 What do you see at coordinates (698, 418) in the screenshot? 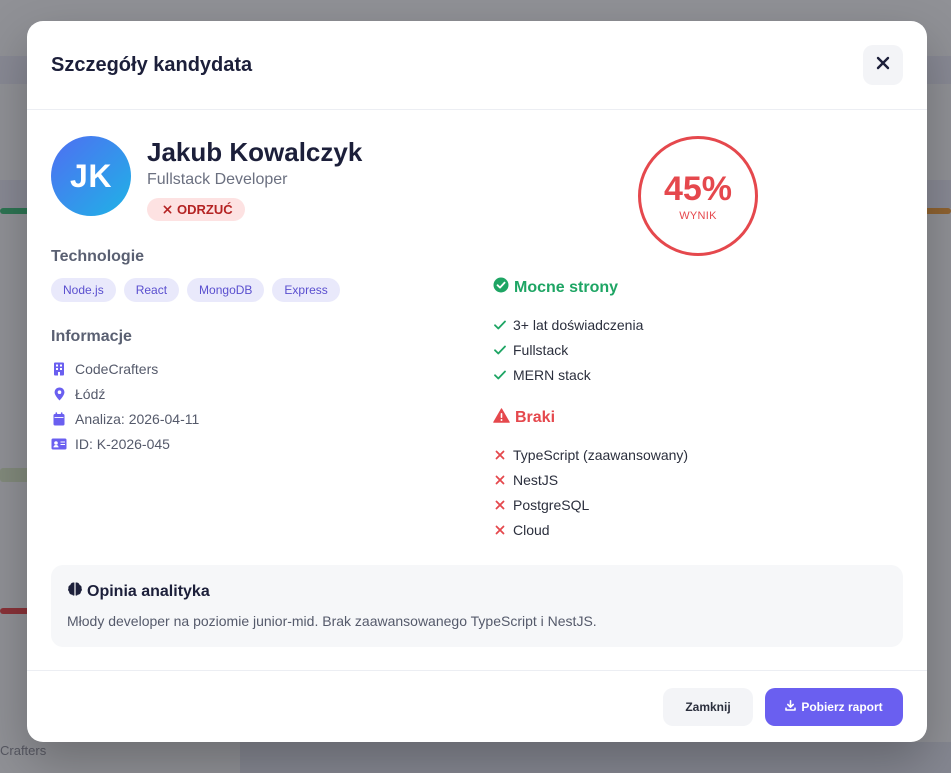
I see `gaps-header: Braki` at bounding box center [698, 418].